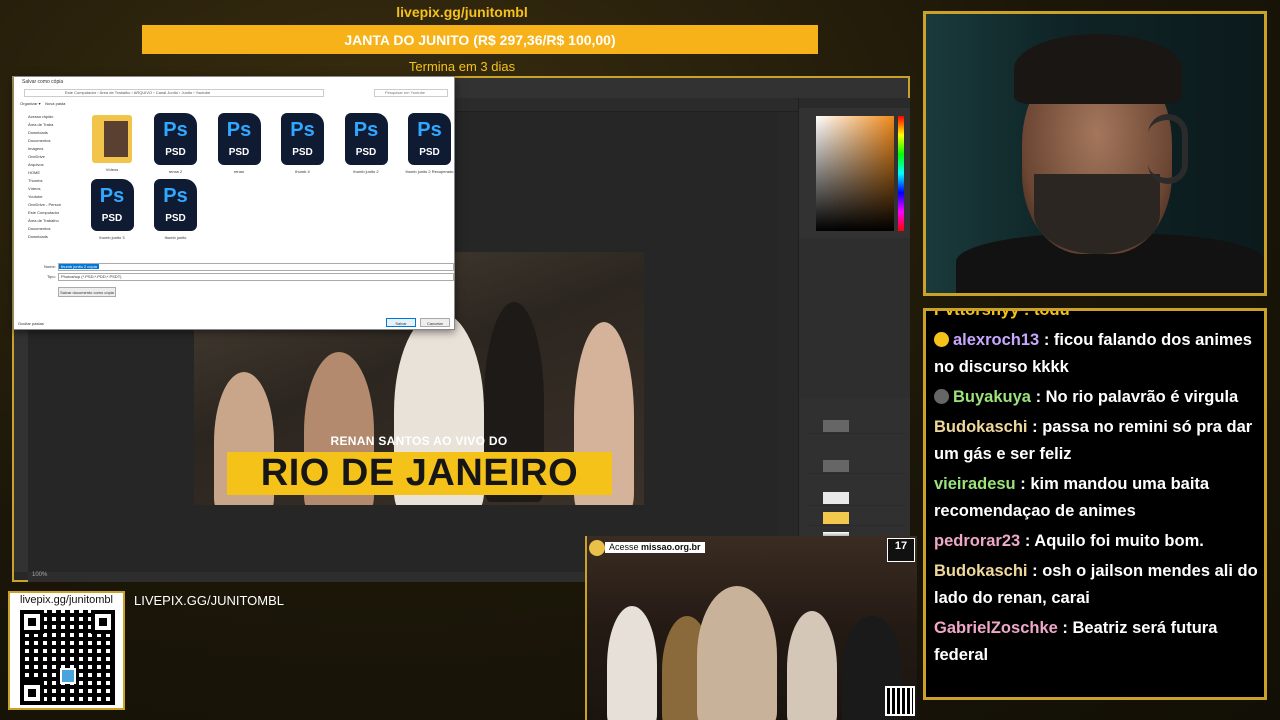  Describe the element at coordinates (977, 541) in the screenshot. I see `chat-username: pedrorar23` at that location.